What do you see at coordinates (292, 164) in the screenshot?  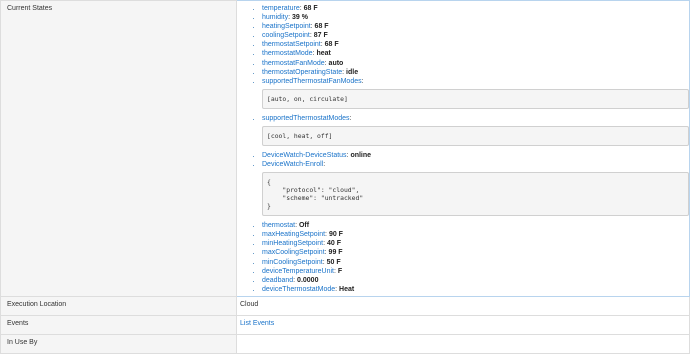 I see `attr-link-device-enroll: DeviceWatch-Enroll` at bounding box center [292, 164].